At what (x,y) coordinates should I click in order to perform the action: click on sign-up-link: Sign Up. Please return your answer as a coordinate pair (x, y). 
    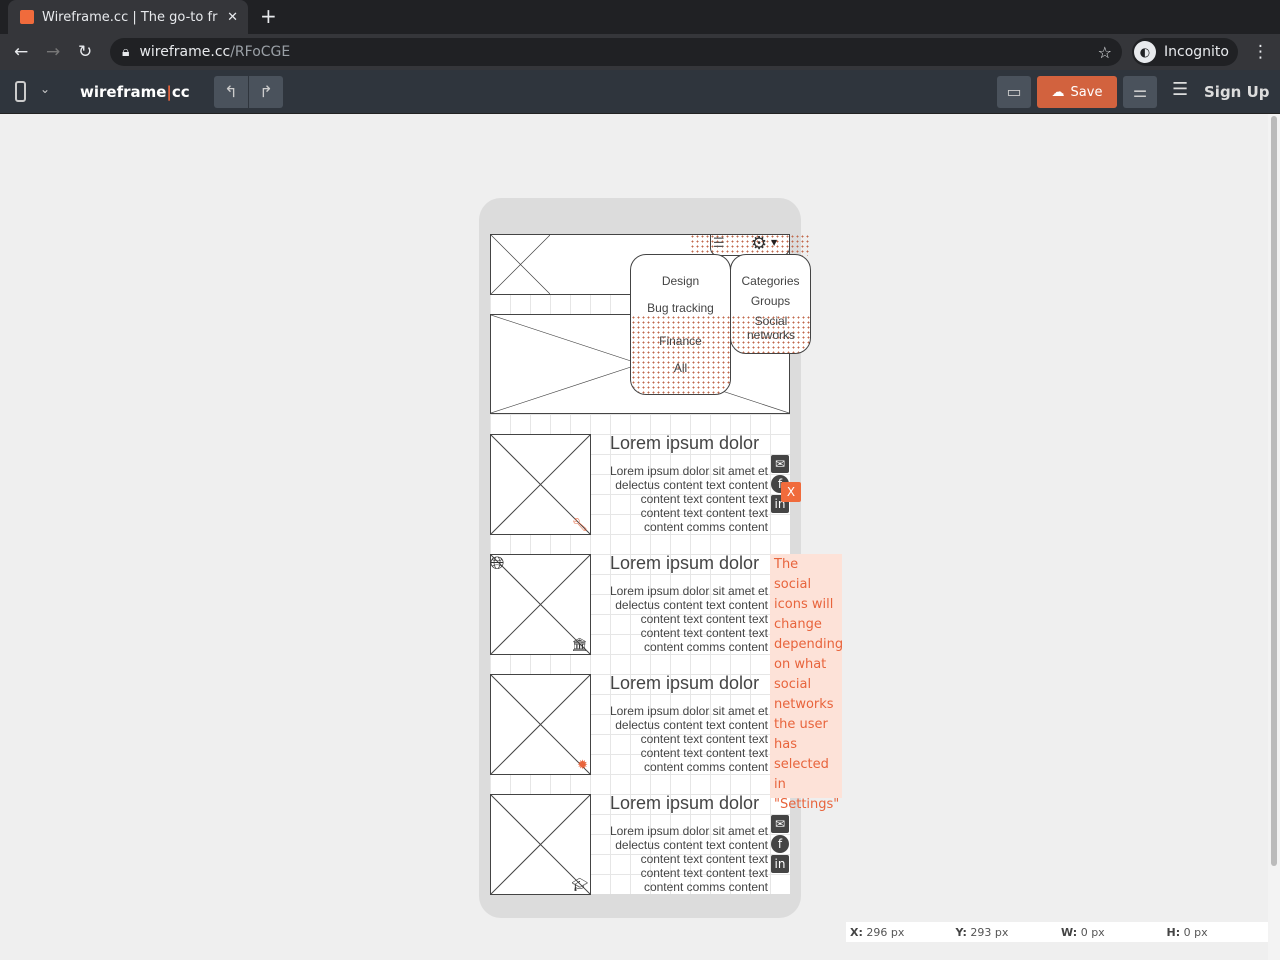
    Looking at the image, I should click on (1237, 92).